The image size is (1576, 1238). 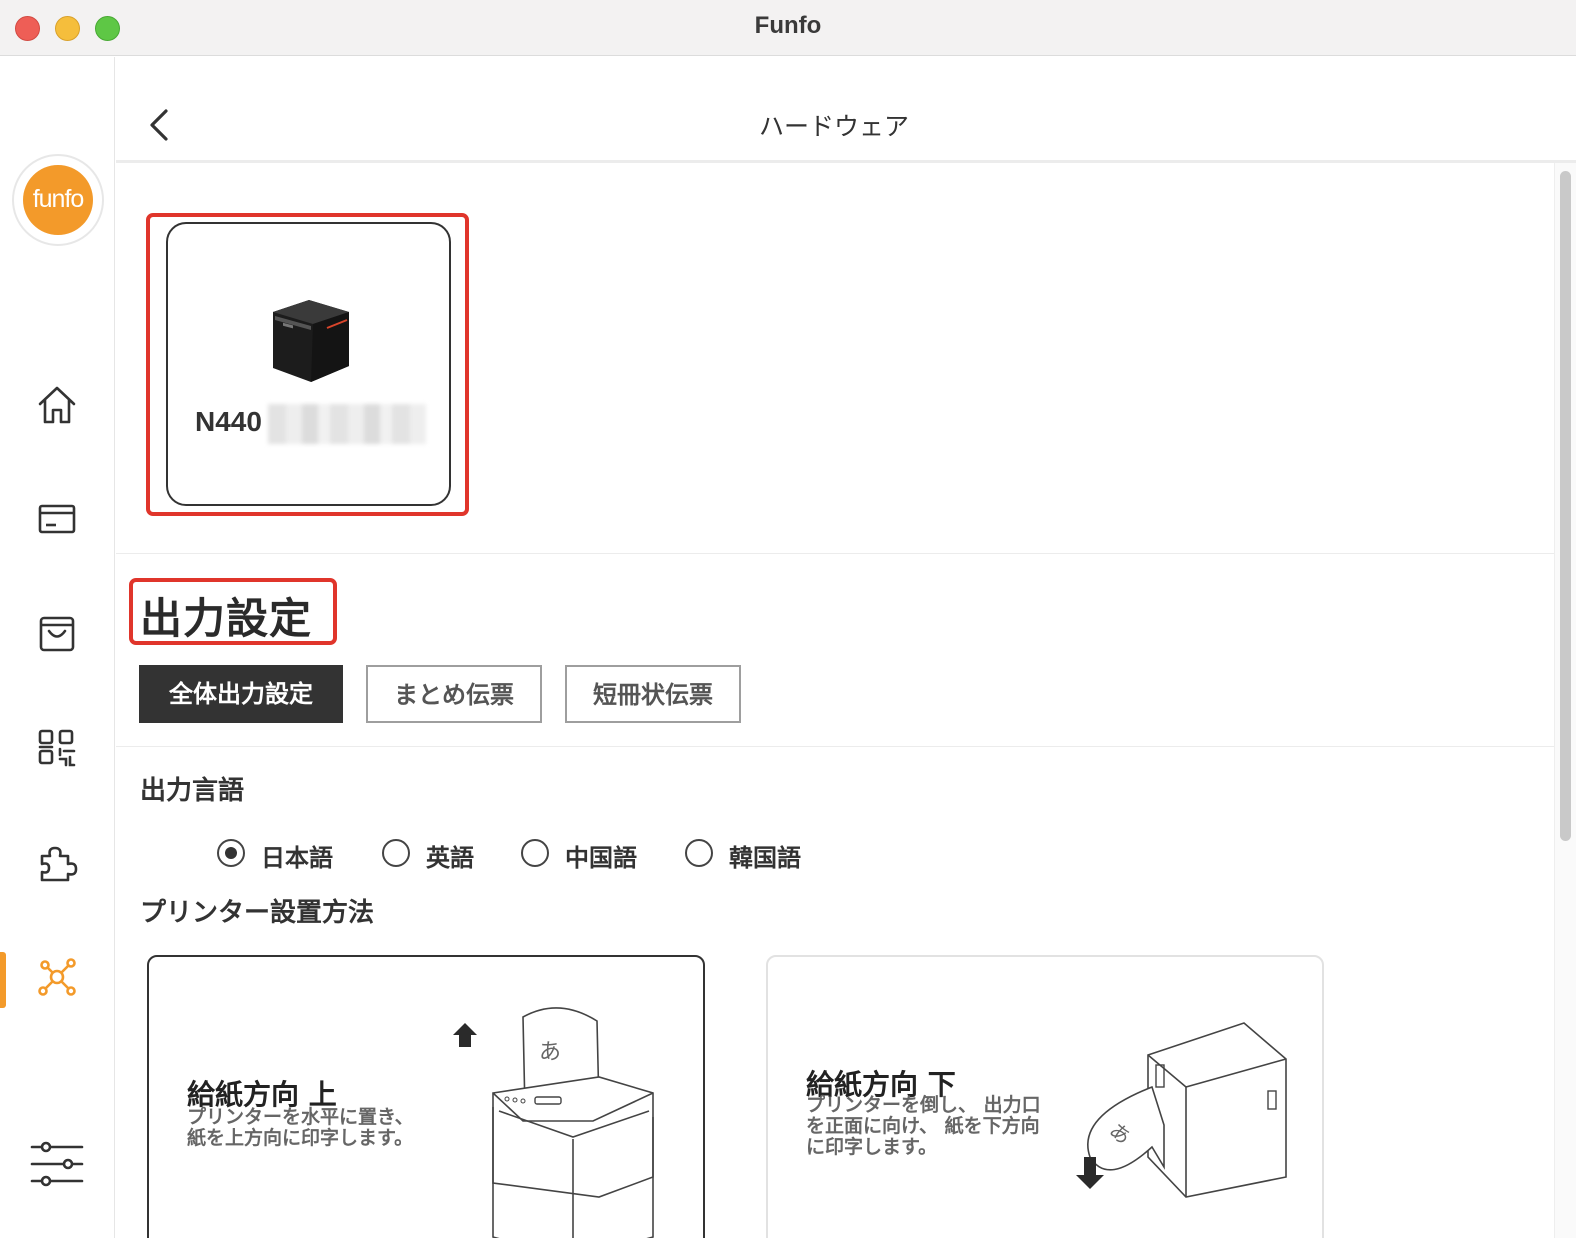 I want to click on header-divider, so click(x=846, y=161).